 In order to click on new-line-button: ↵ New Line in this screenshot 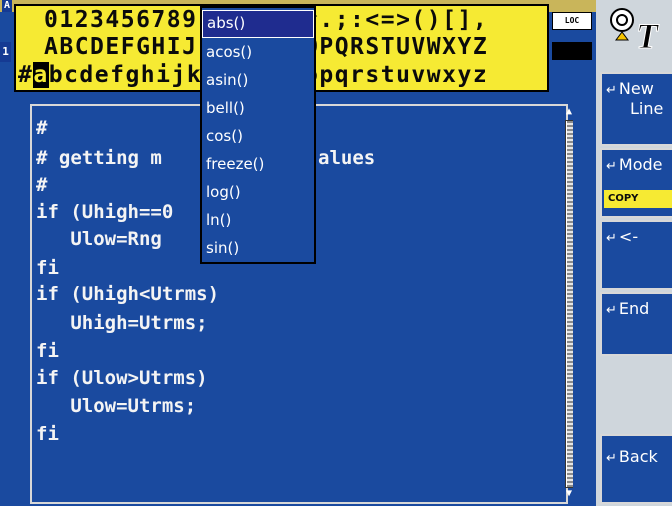, I will do `click(636, 109)`.